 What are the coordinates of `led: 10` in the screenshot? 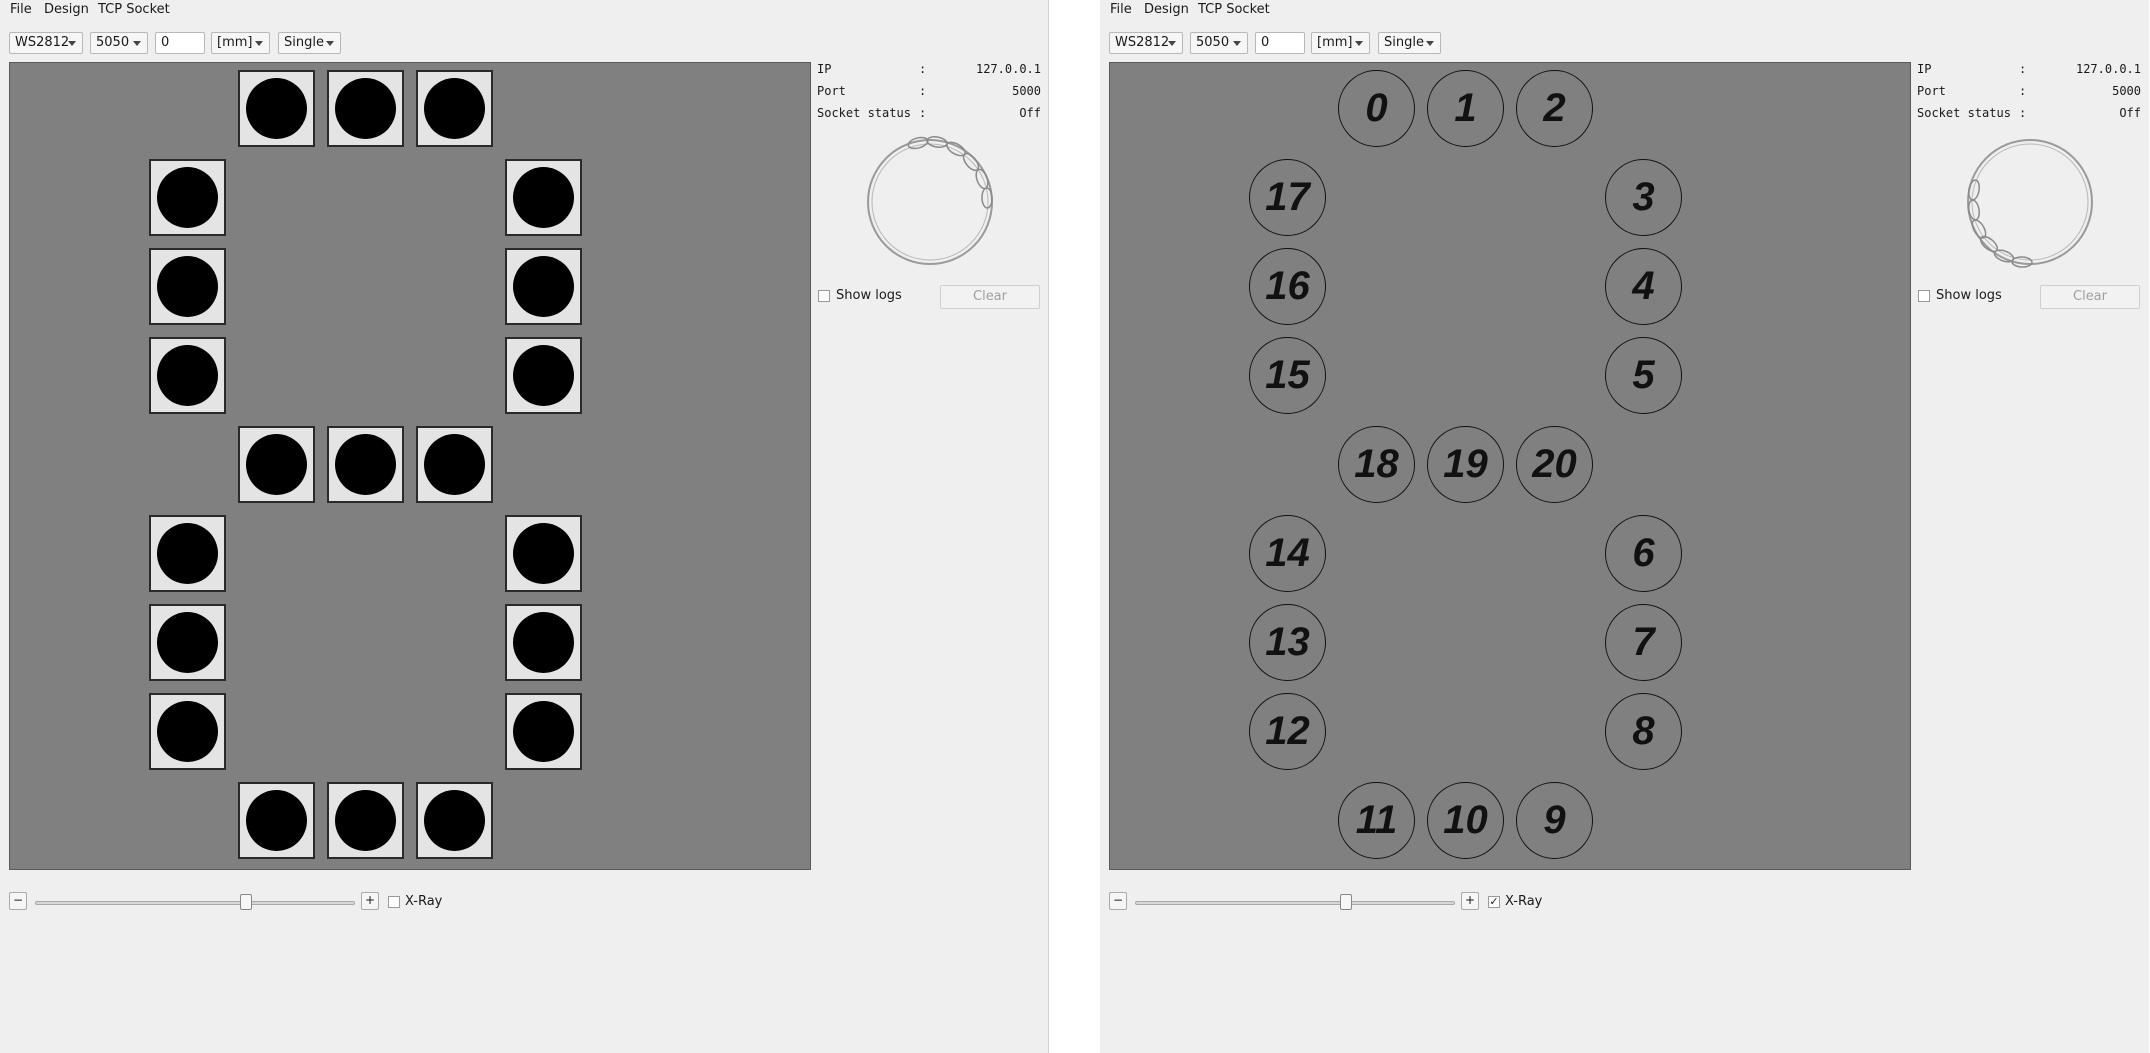 It's located at (1465, 820).